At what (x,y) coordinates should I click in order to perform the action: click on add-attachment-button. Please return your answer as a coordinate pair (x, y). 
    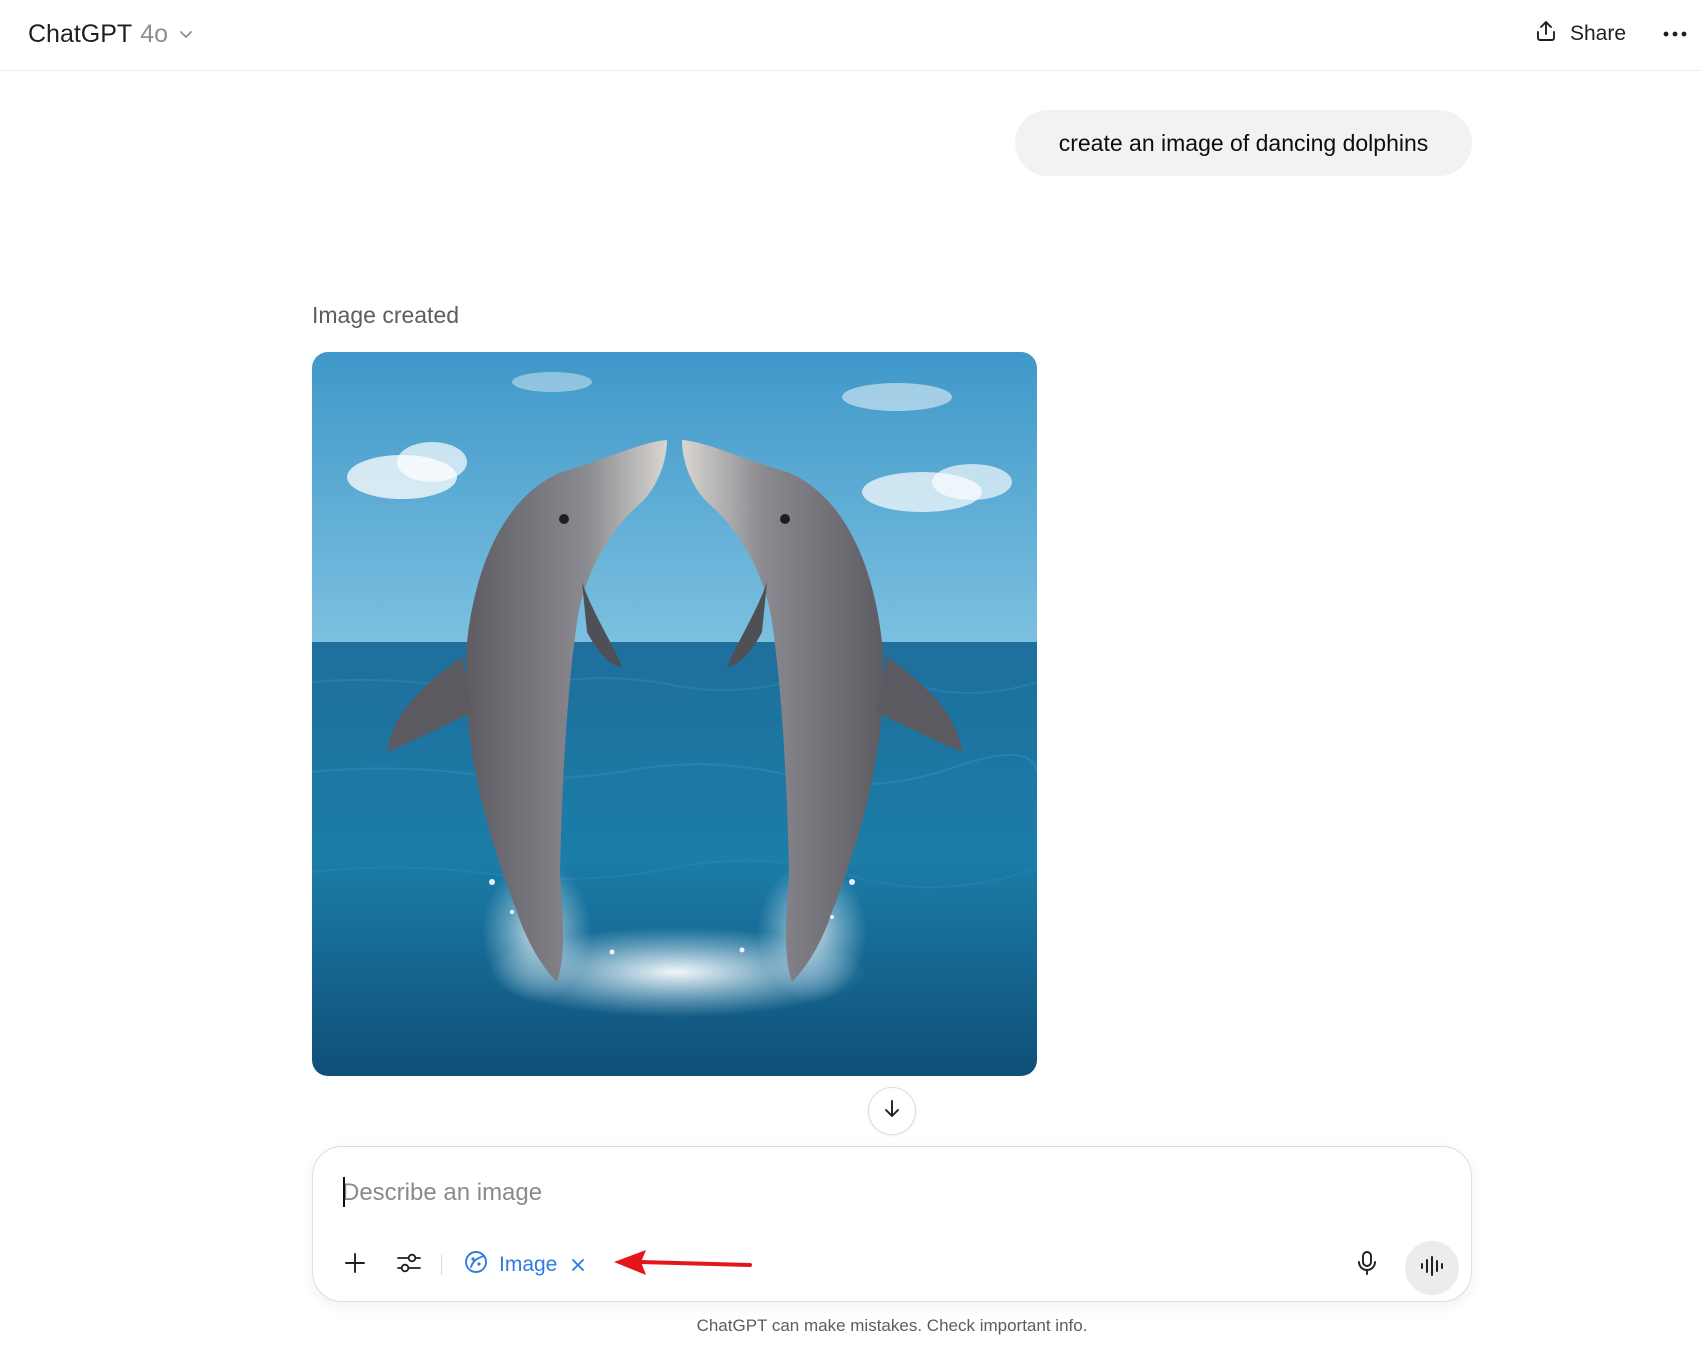
    Looking at the image, I should click on (355, 1265).